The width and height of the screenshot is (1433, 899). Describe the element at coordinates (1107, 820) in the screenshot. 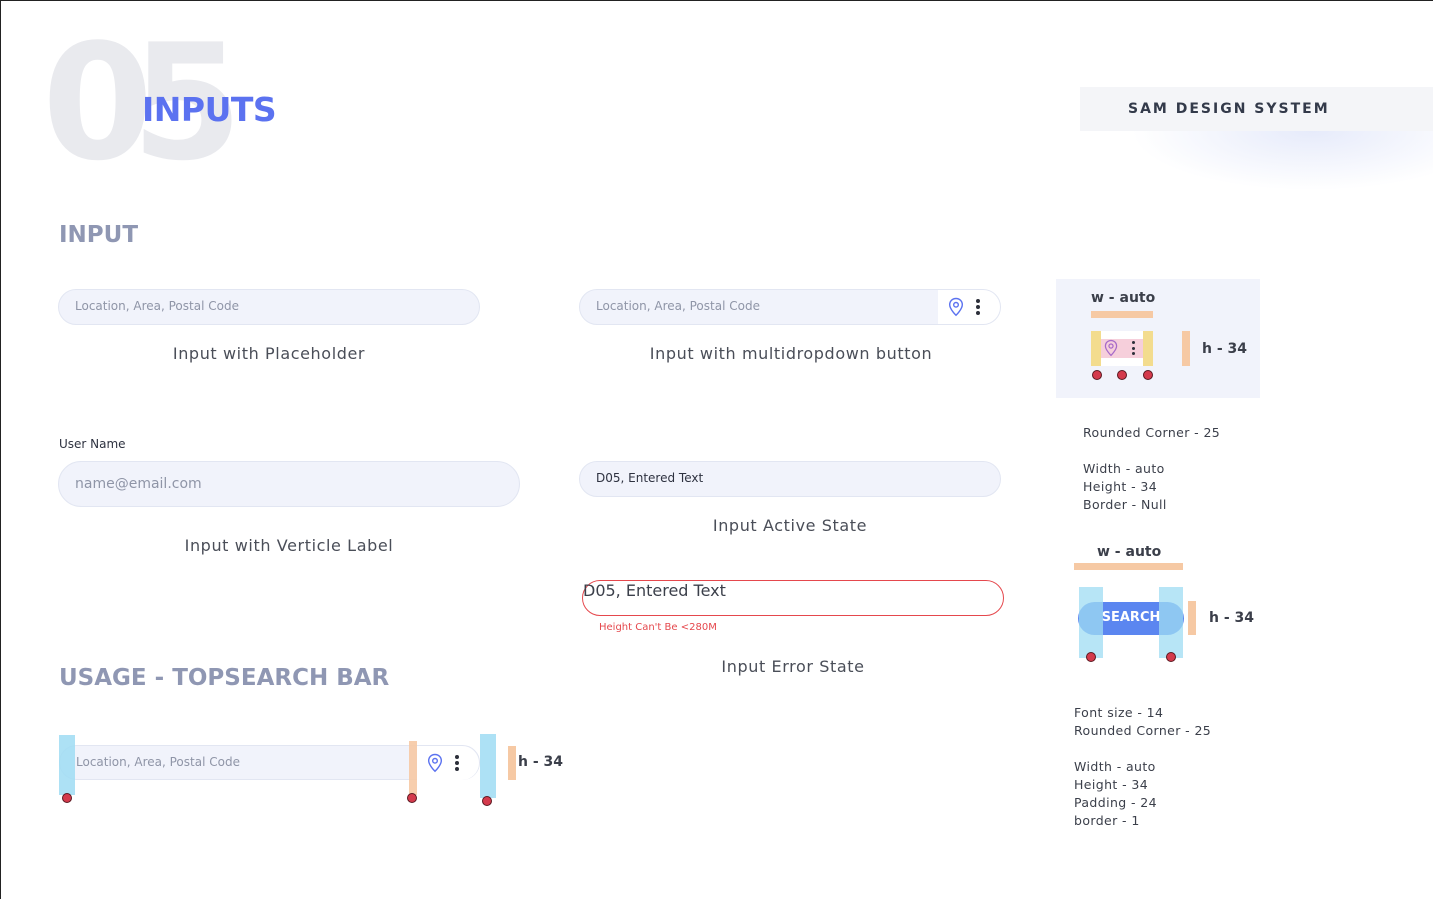

I see `spec-note: border - 1` at that location.